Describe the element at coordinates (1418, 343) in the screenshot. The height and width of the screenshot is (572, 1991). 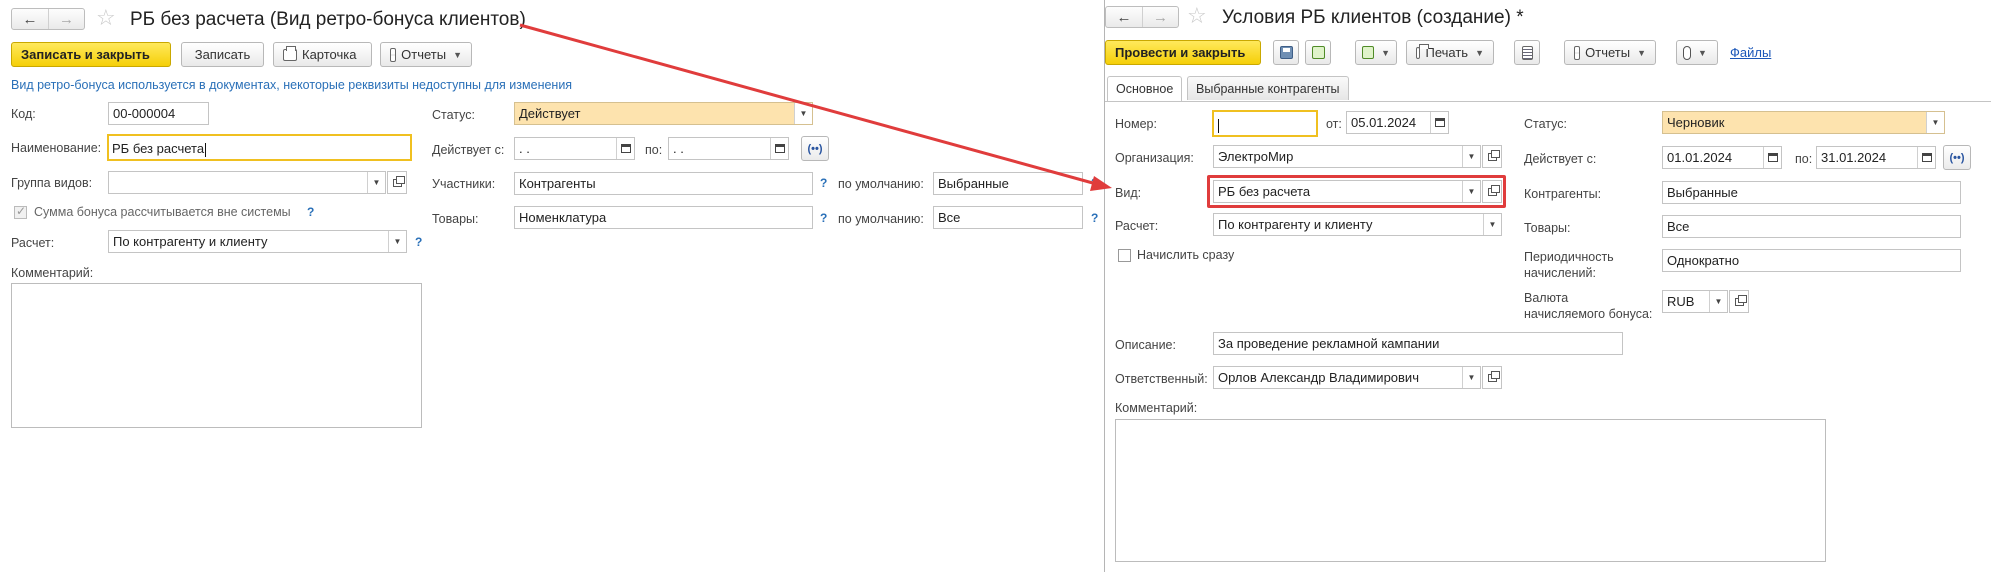
I see `description-field: За проведение рекламной кампании` at that location.